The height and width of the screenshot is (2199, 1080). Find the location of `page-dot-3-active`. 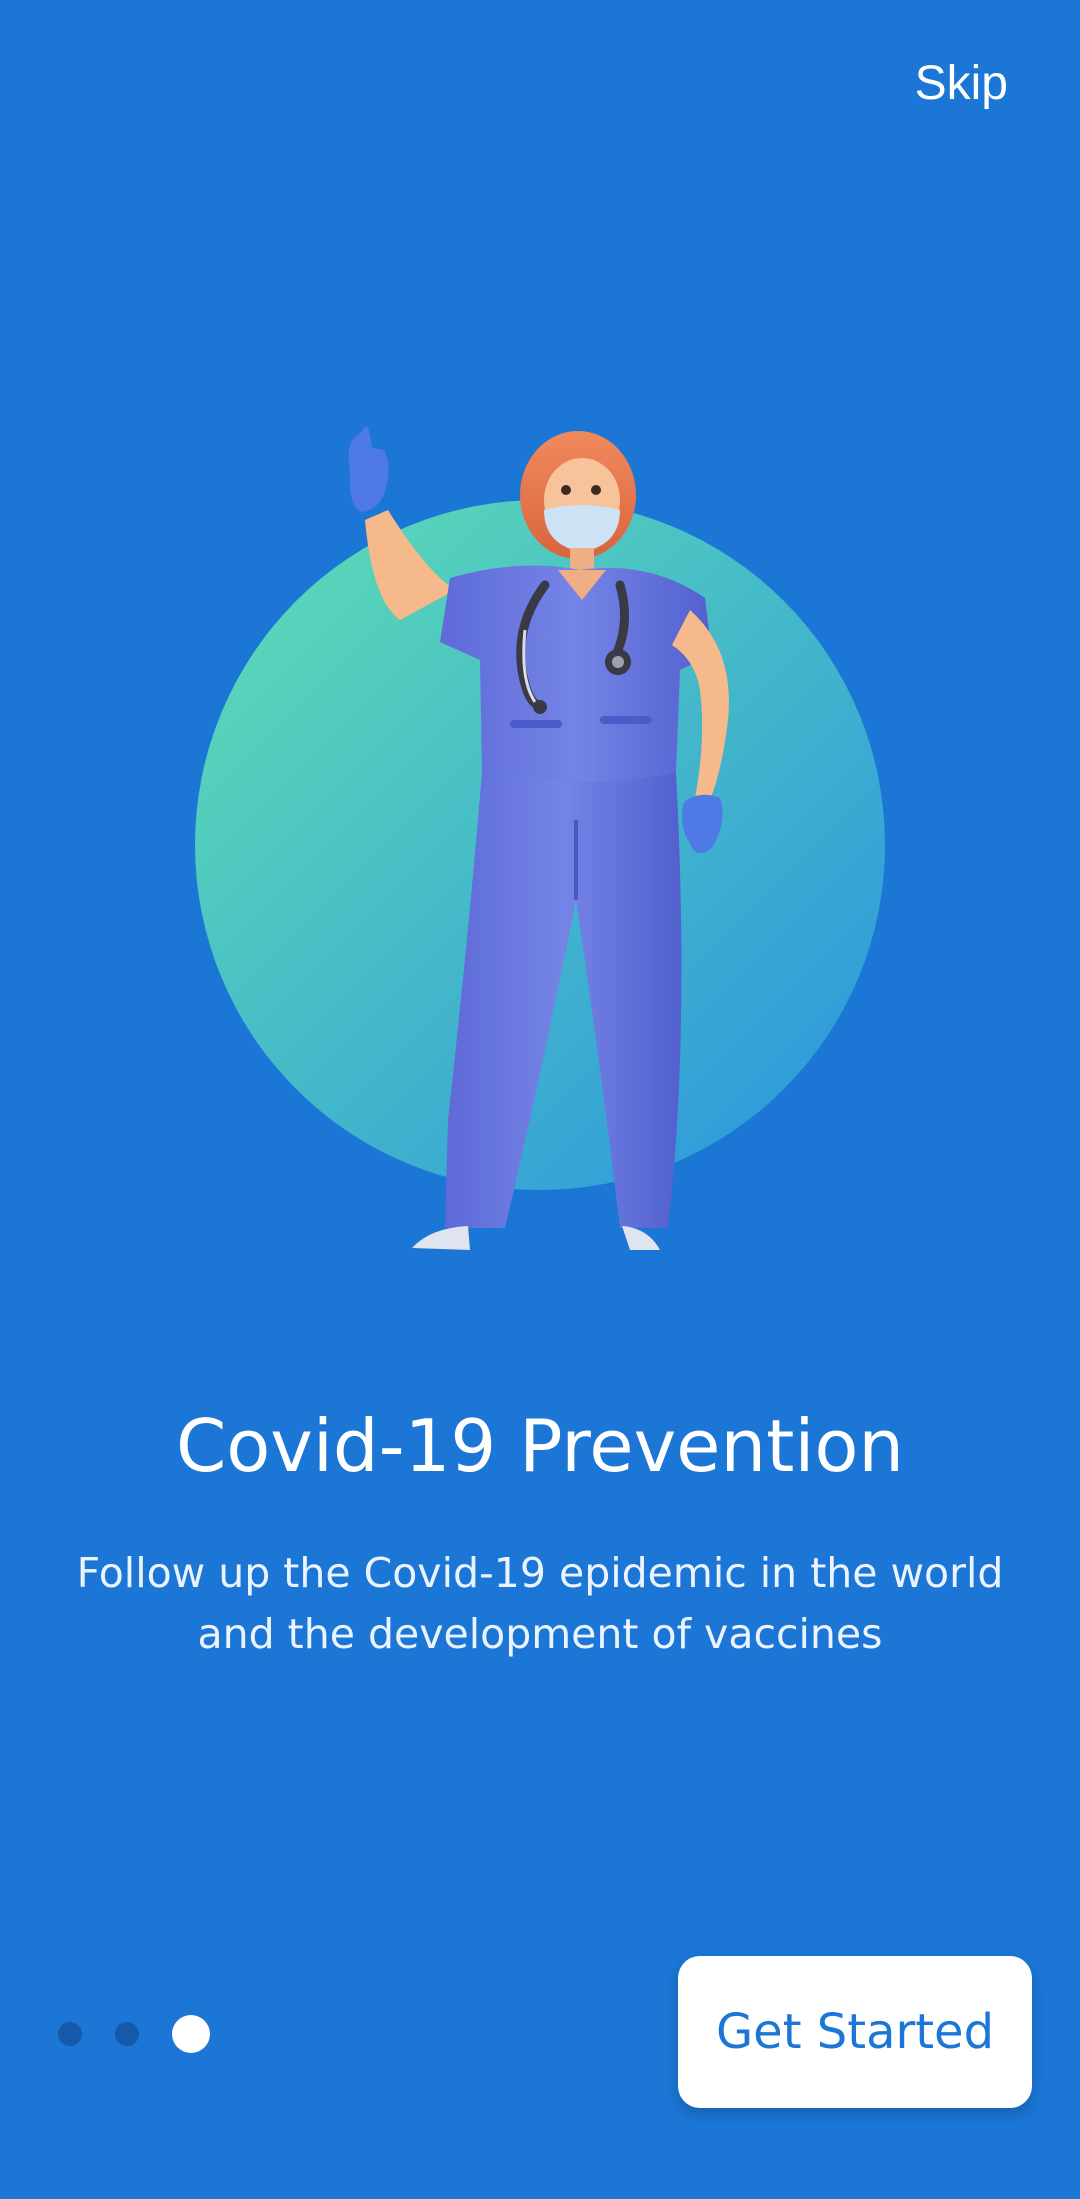

page-dot-3-active is located at coordinates (191, 2034).